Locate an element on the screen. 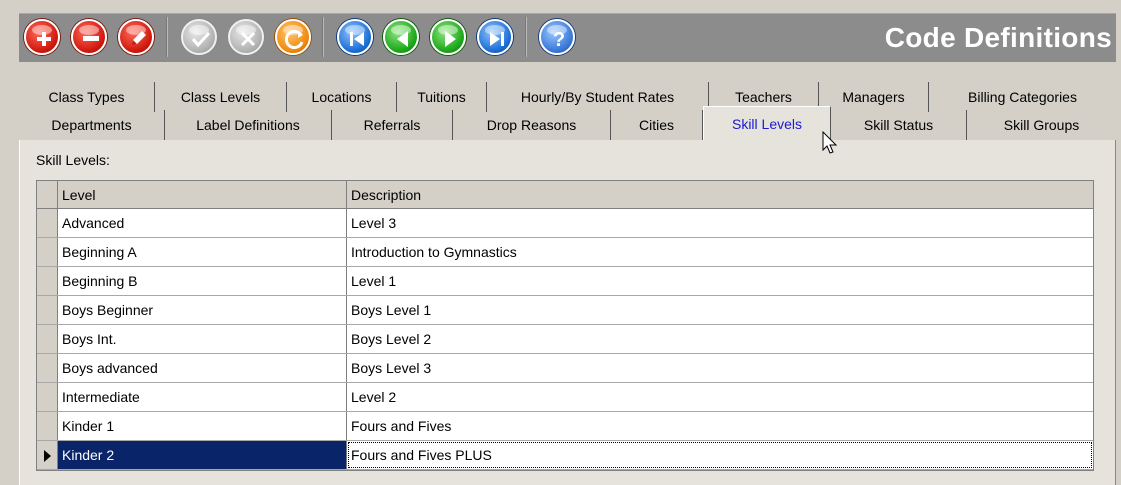 This screenshot has height=485, width=1121. help-icon: ? is located at coordinates (559, 39).